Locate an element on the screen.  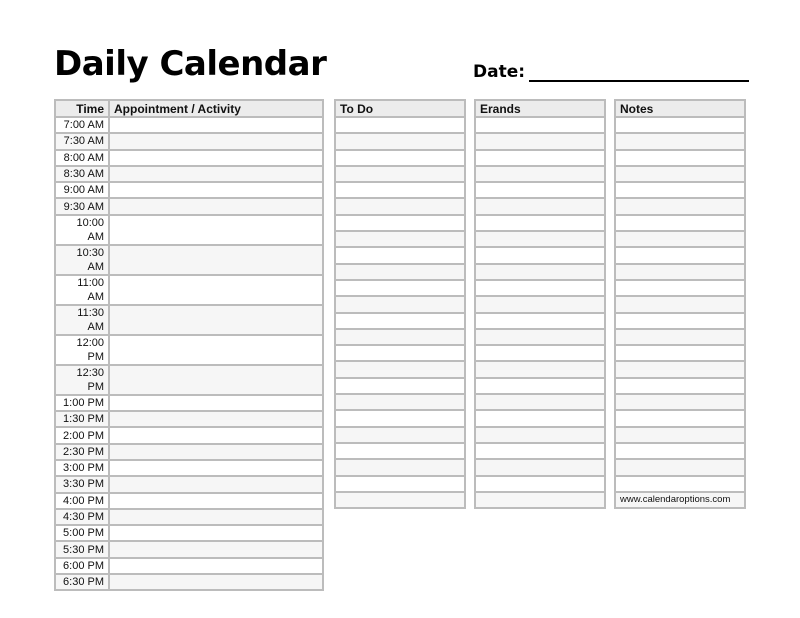
schedule-row: 1:30 PM is located at coordinates (189, 419).